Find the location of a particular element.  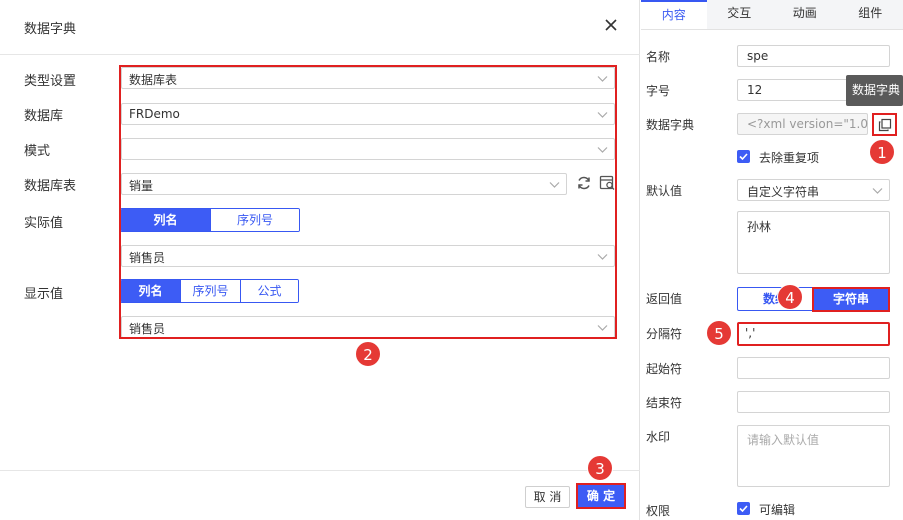

watermark-placeholder: 请输入默认值 is located at coordinates (783, 440).